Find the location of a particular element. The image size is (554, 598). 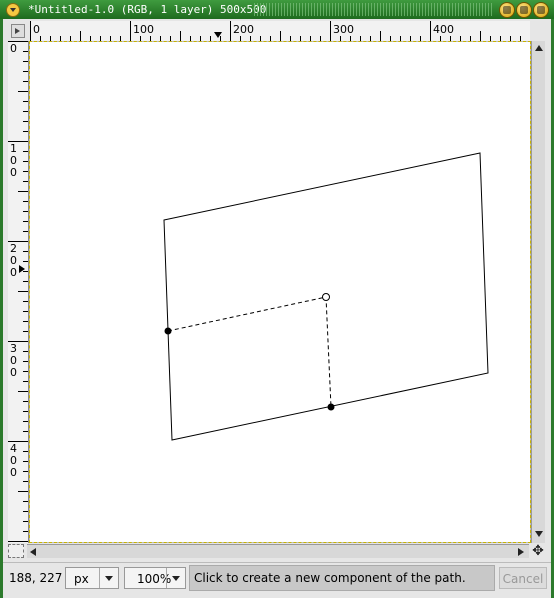

hruler-label: 100 is located at coordinates (143, 29).